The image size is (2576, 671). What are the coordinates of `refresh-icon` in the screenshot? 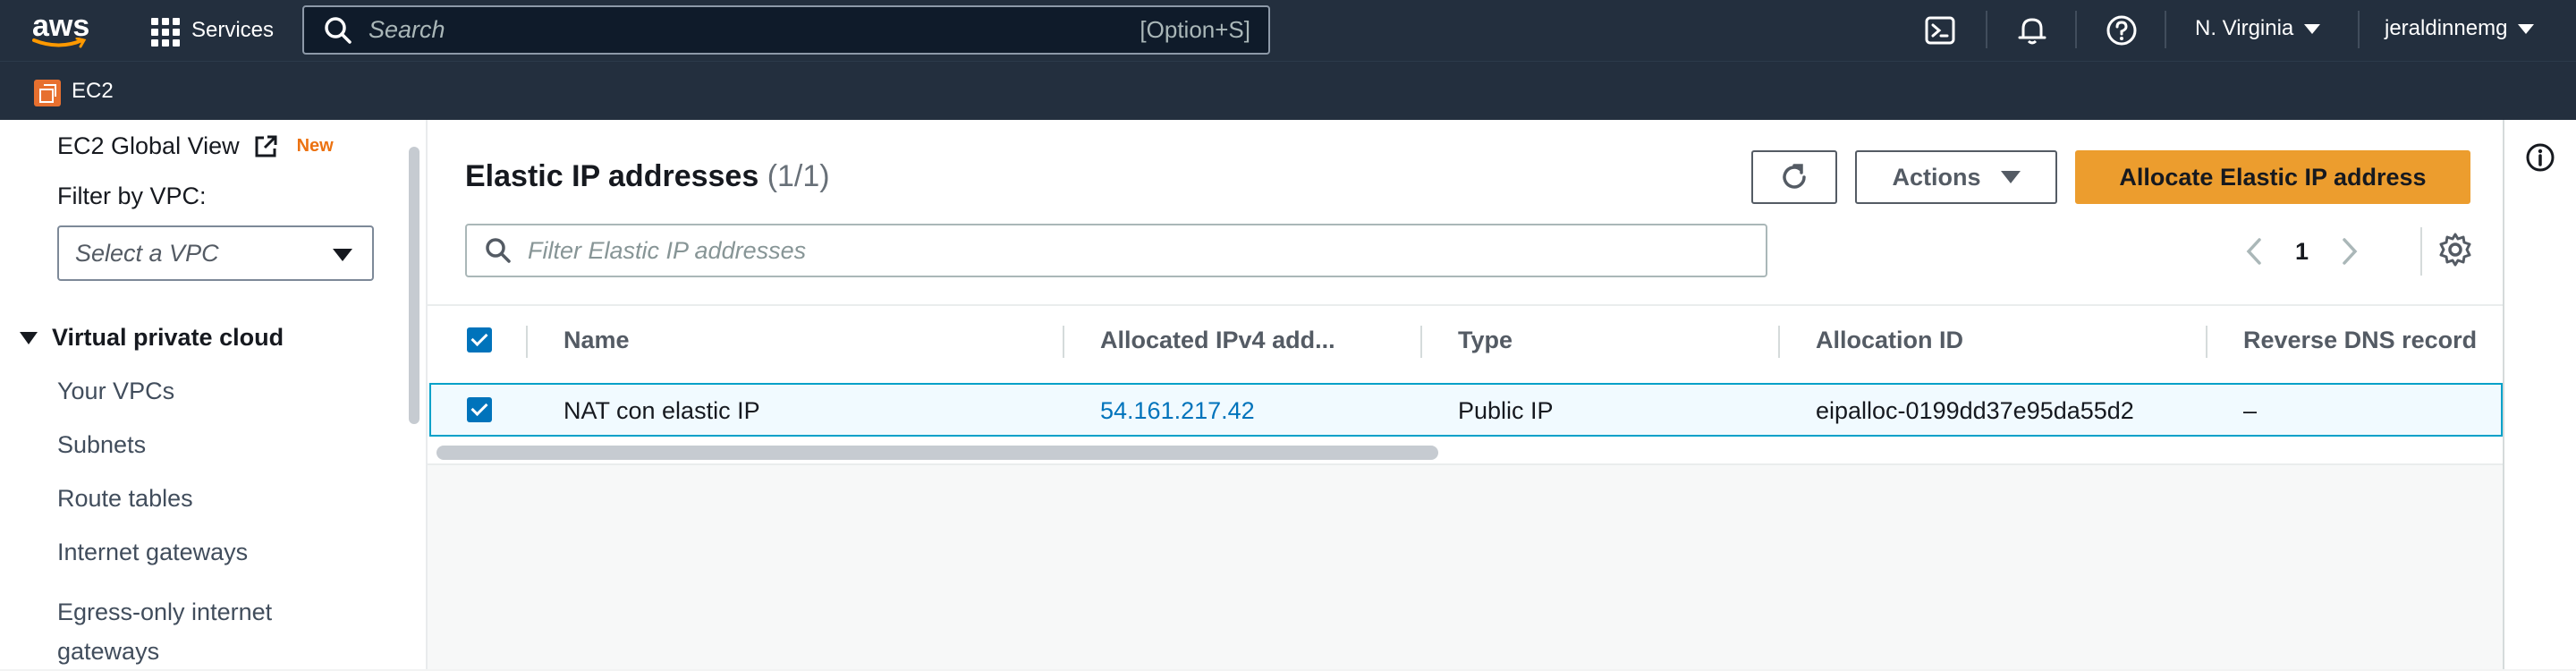 It's located at (1794, 177).